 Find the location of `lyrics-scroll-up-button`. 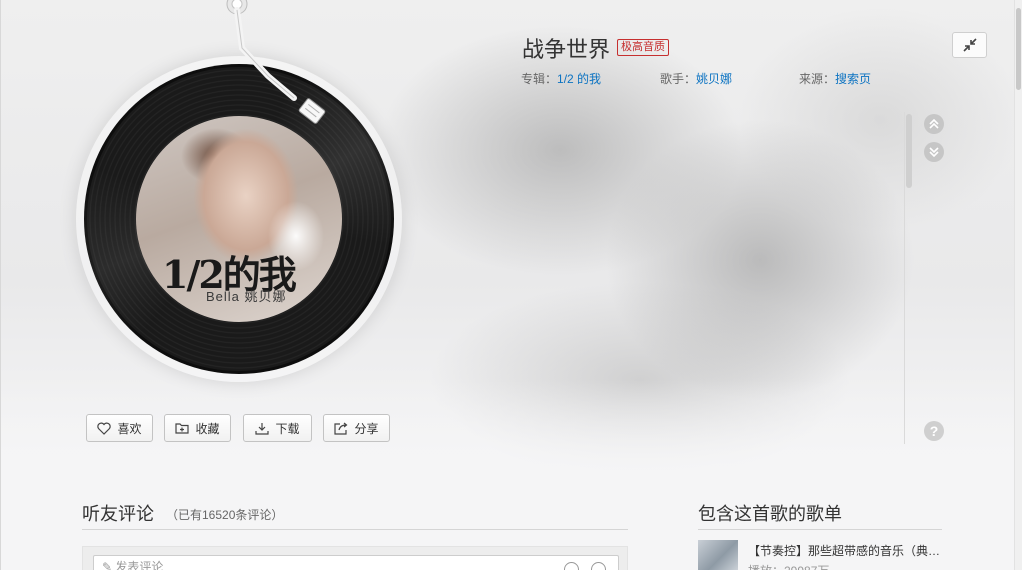

lyrics-scroll-up-button is located at coordinates (934, 124).